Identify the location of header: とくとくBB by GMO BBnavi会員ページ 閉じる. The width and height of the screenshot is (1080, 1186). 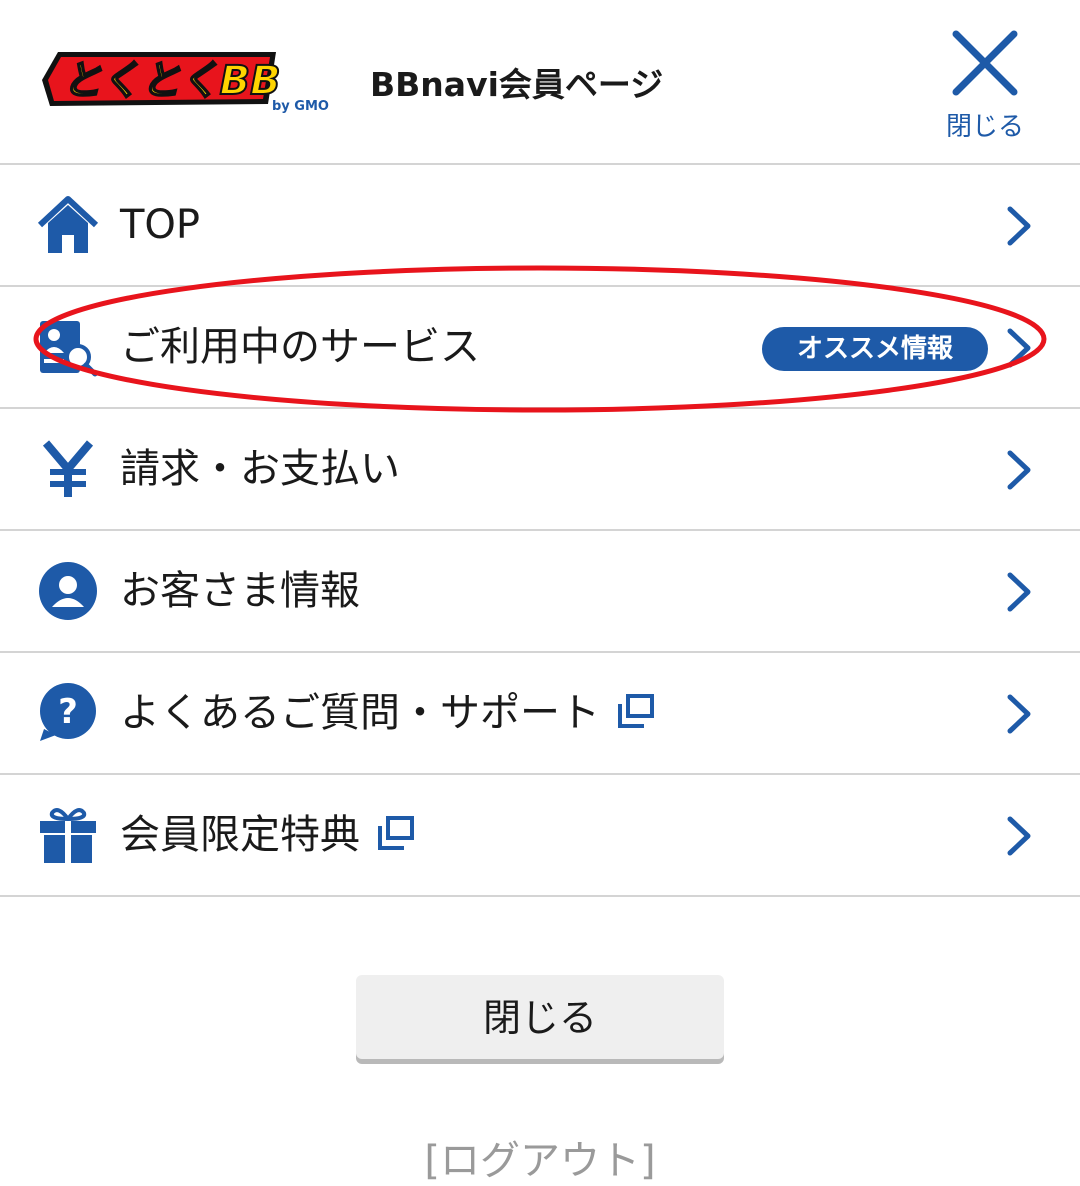
(540, 82).